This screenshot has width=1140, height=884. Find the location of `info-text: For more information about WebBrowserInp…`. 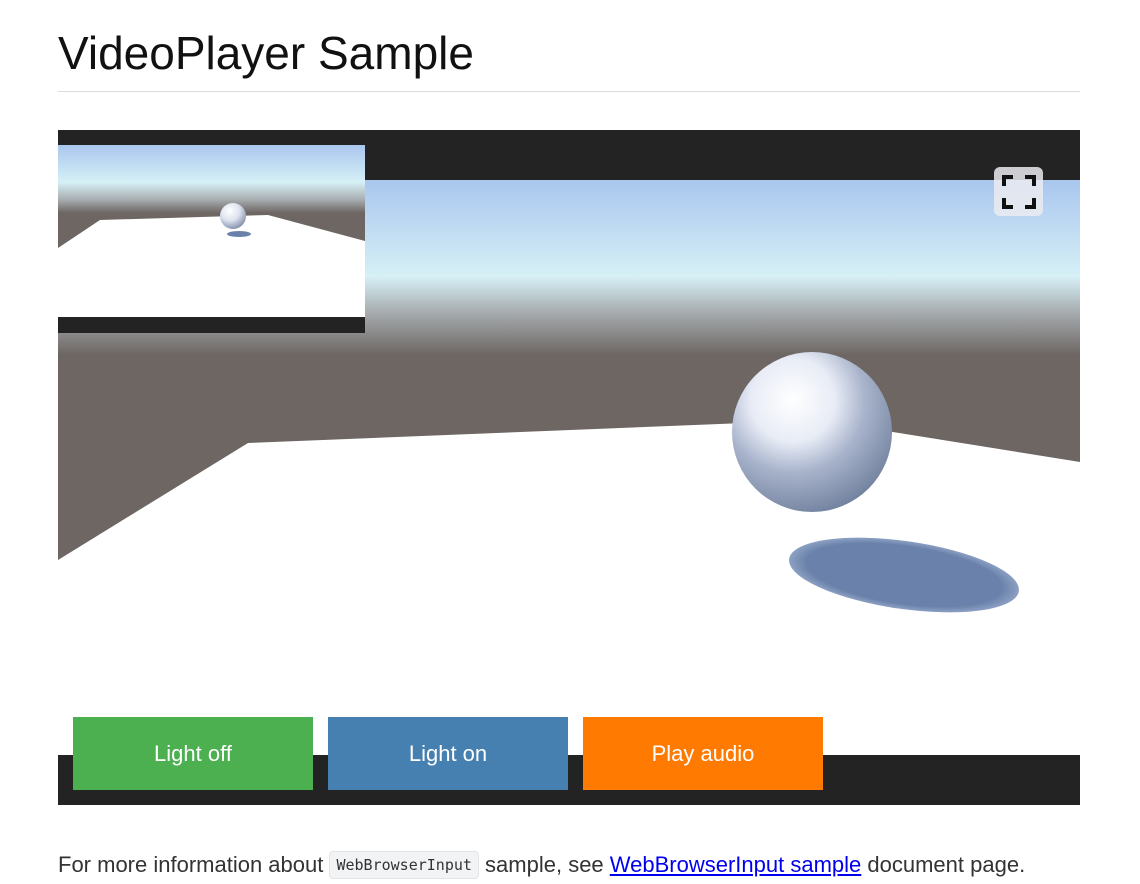

info-text: For more information about WebBrowserInp… is located at coordinates (569, 866).